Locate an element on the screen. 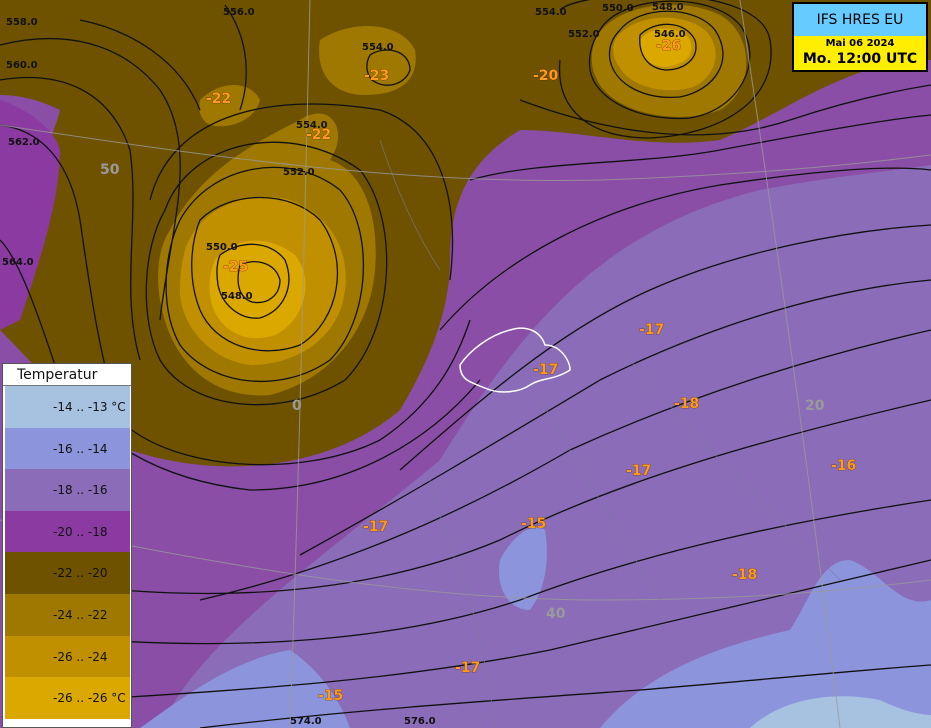  isoline-label: 564.0 is located at coordinates (18, 262).